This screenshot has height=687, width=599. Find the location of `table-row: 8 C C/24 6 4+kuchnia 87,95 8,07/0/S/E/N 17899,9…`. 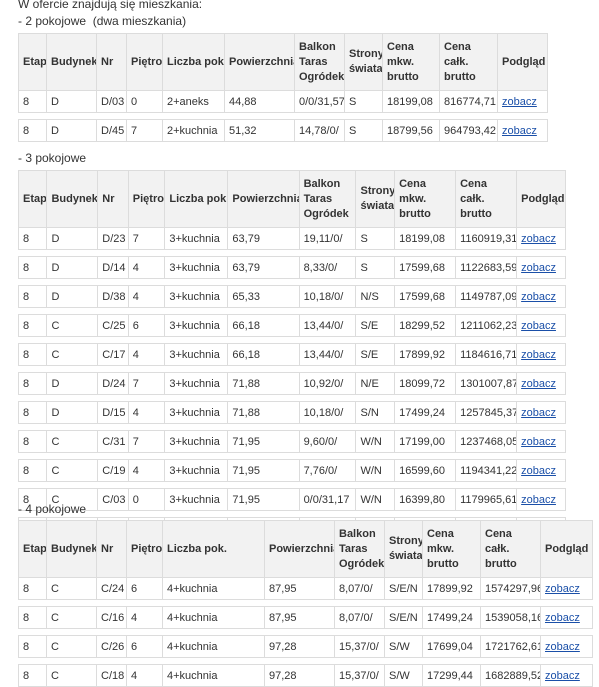

table-row: 8 C C/24 6 4+kuchnia 87,95 8,07/0/S/E/N 17899,9… is located at coordinates (305, 588).